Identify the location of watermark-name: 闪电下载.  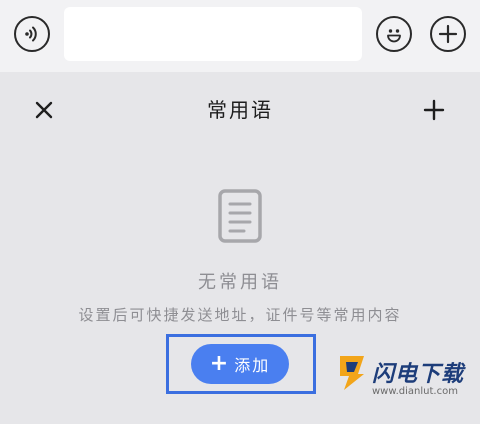
(418, 374).